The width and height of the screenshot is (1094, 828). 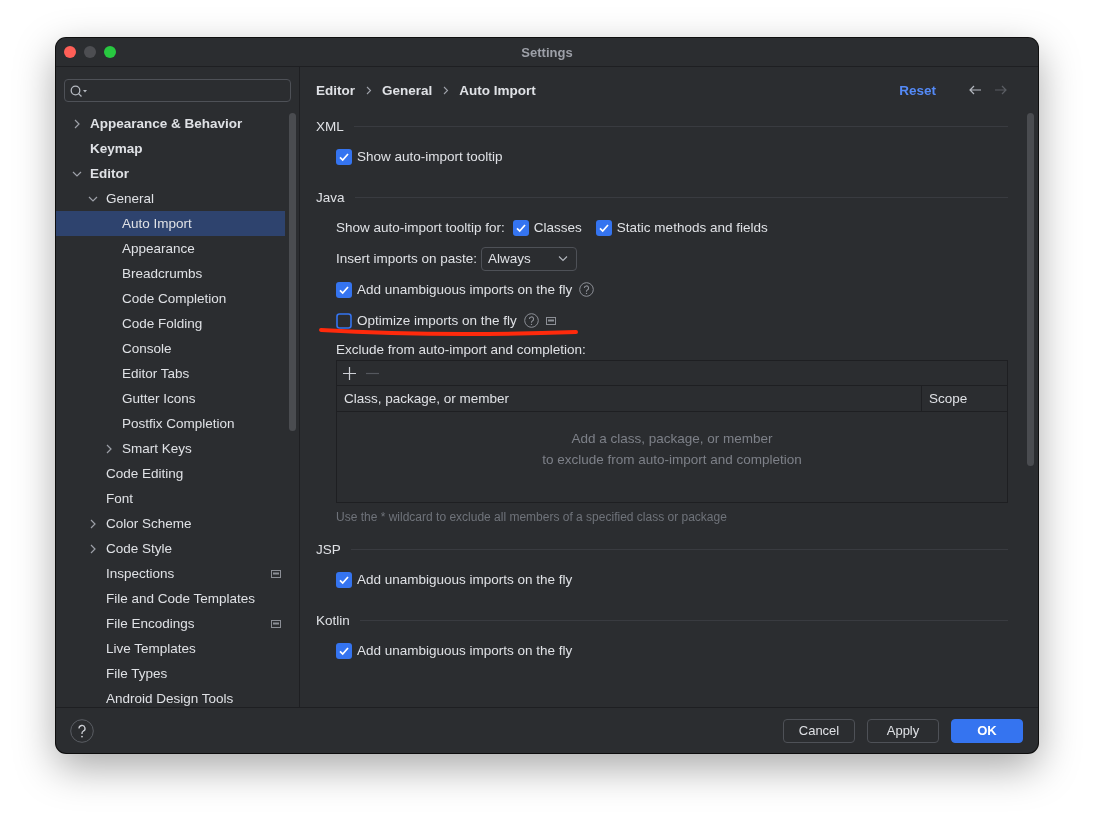 I want to click on zoom-button, so click(x=110, y=52).